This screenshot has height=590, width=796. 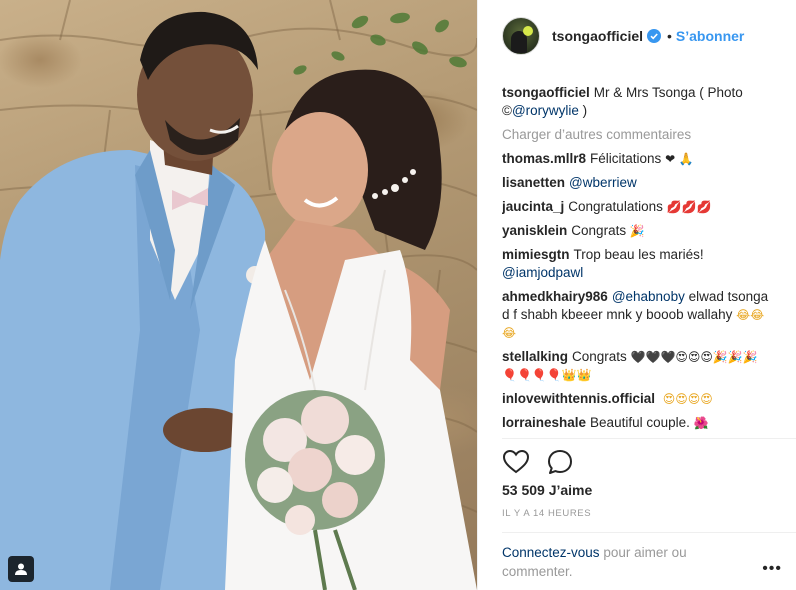 I want to click on comment-text: Congratulations, so click(x=617, y=206).